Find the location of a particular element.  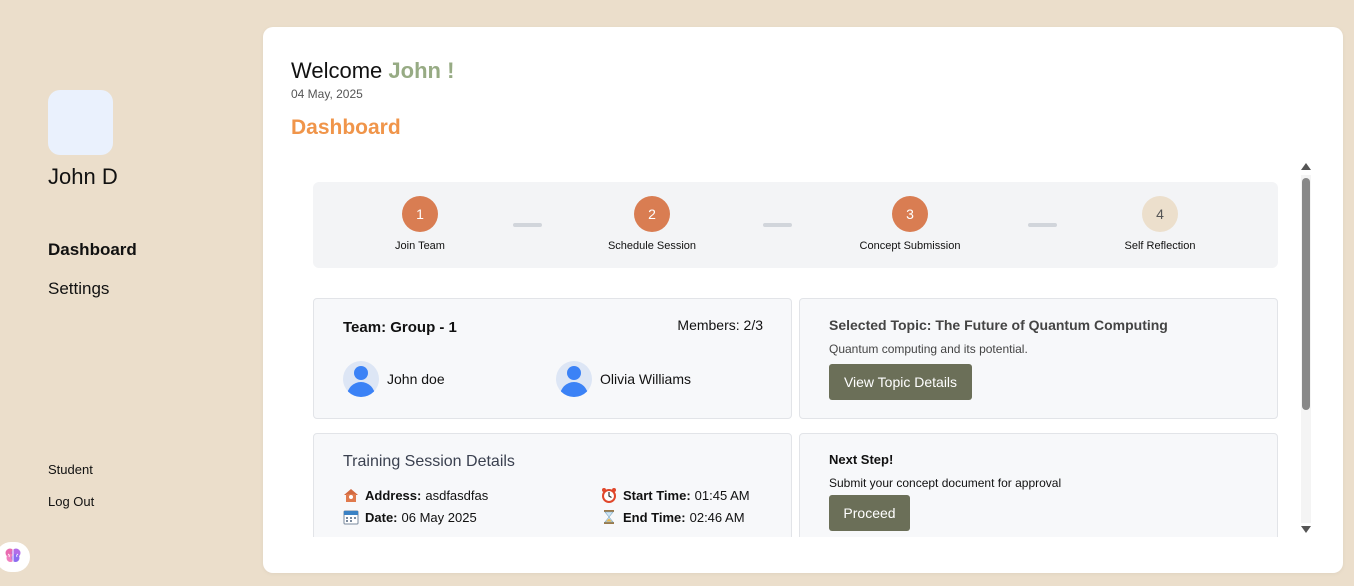

house-icon is located at coordinates (351, 495).